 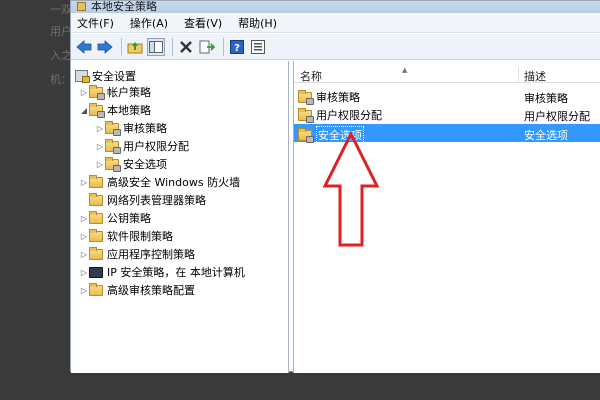 What do you see at coordinates (258, 47) in the screenshot?
I see `properties-icon` at bounding box center [258, 47].